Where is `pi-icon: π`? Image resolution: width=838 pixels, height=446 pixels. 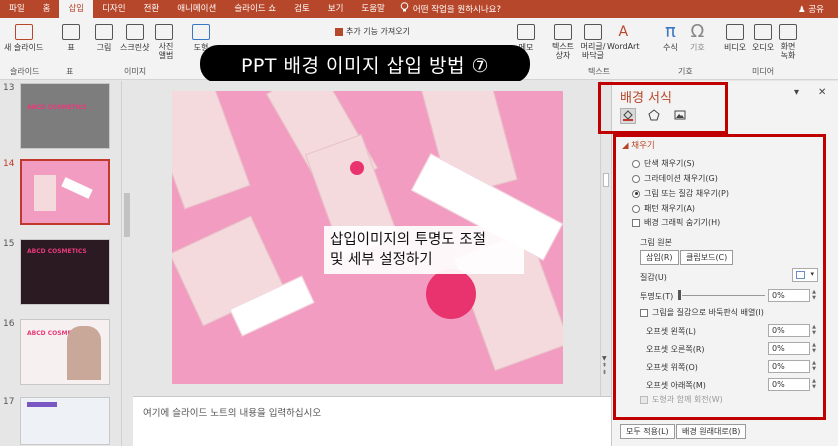
pi-icon: π is located at coordinates (670, 31).